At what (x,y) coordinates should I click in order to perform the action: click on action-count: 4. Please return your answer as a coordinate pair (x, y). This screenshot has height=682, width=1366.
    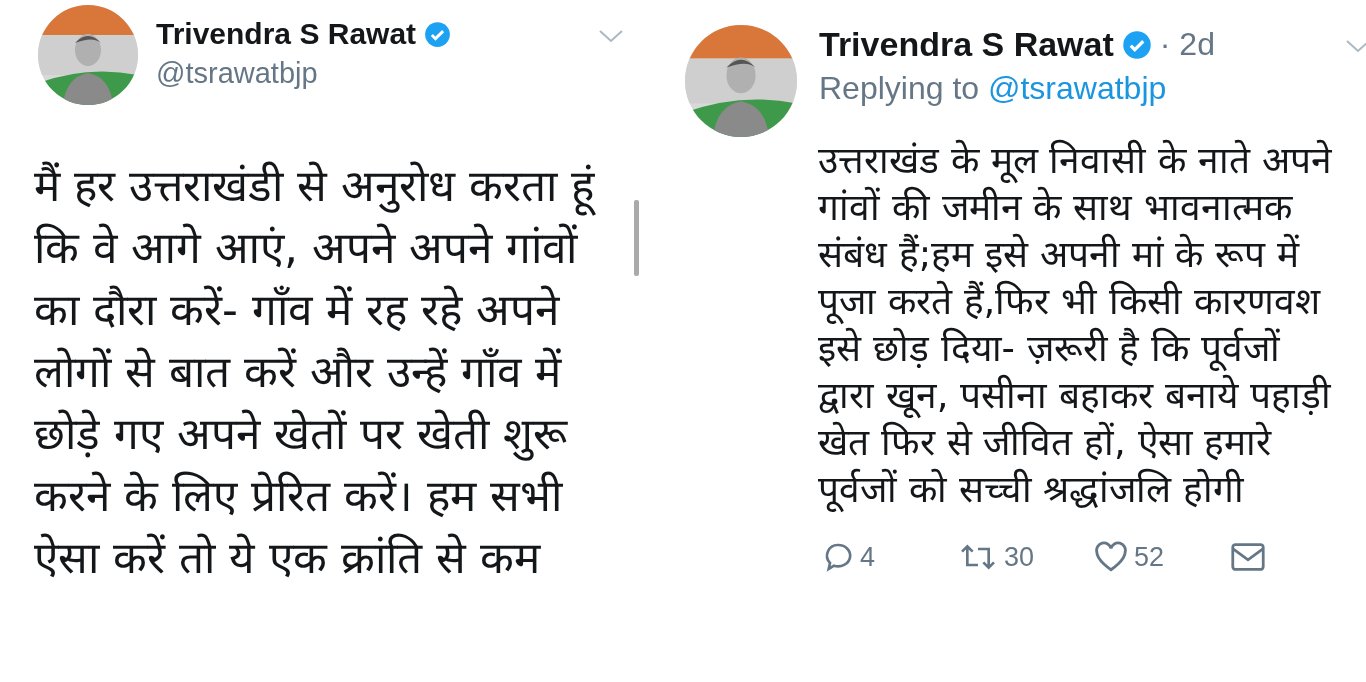
    Looking at the image, I should click on (868, 557).